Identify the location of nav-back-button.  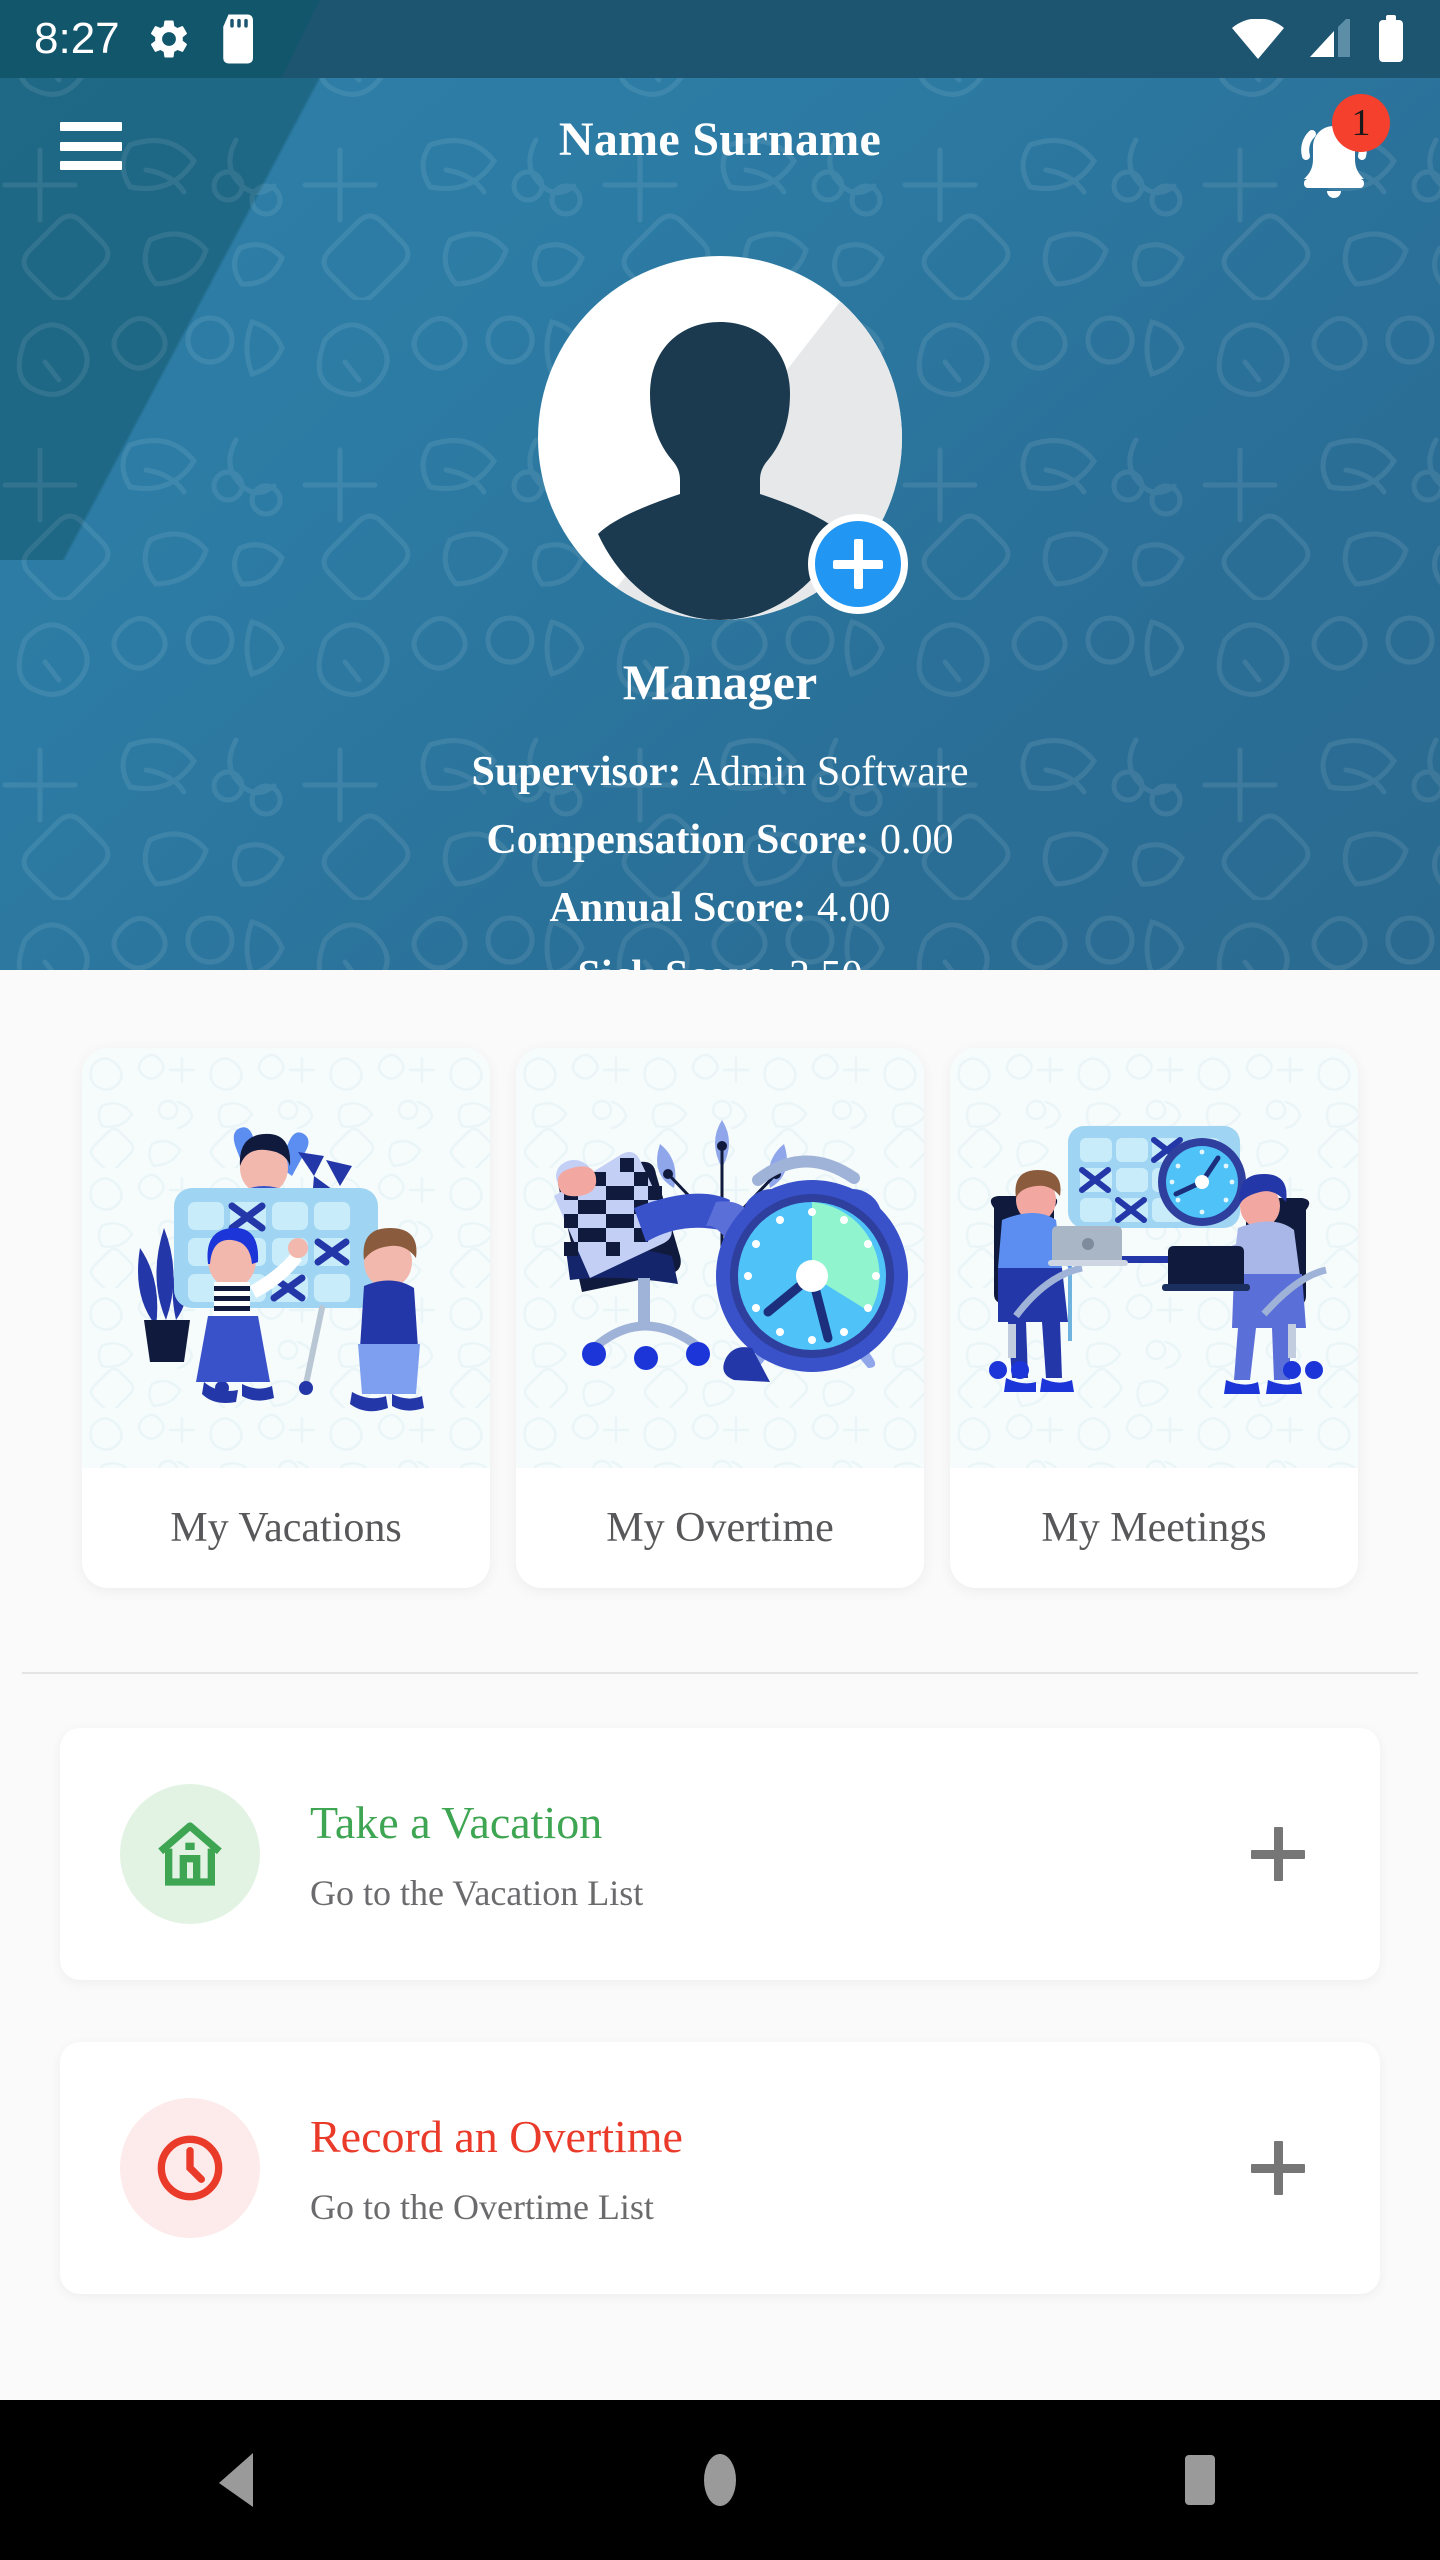
(240, 2480).